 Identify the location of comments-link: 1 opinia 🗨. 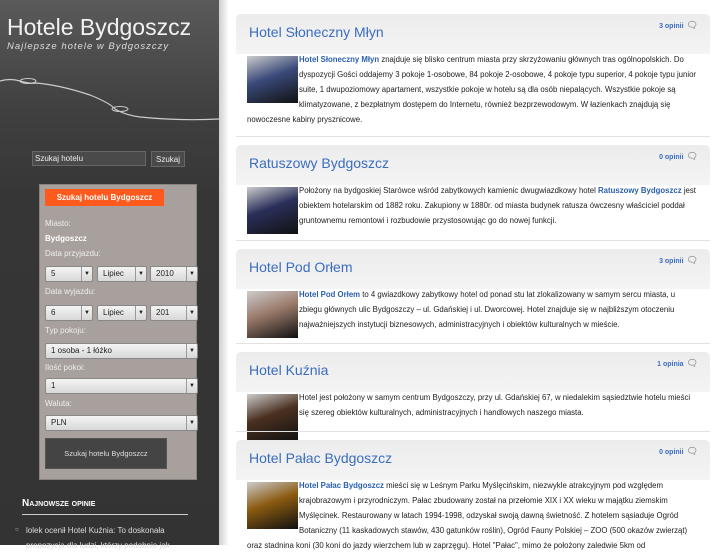
(677, 363).